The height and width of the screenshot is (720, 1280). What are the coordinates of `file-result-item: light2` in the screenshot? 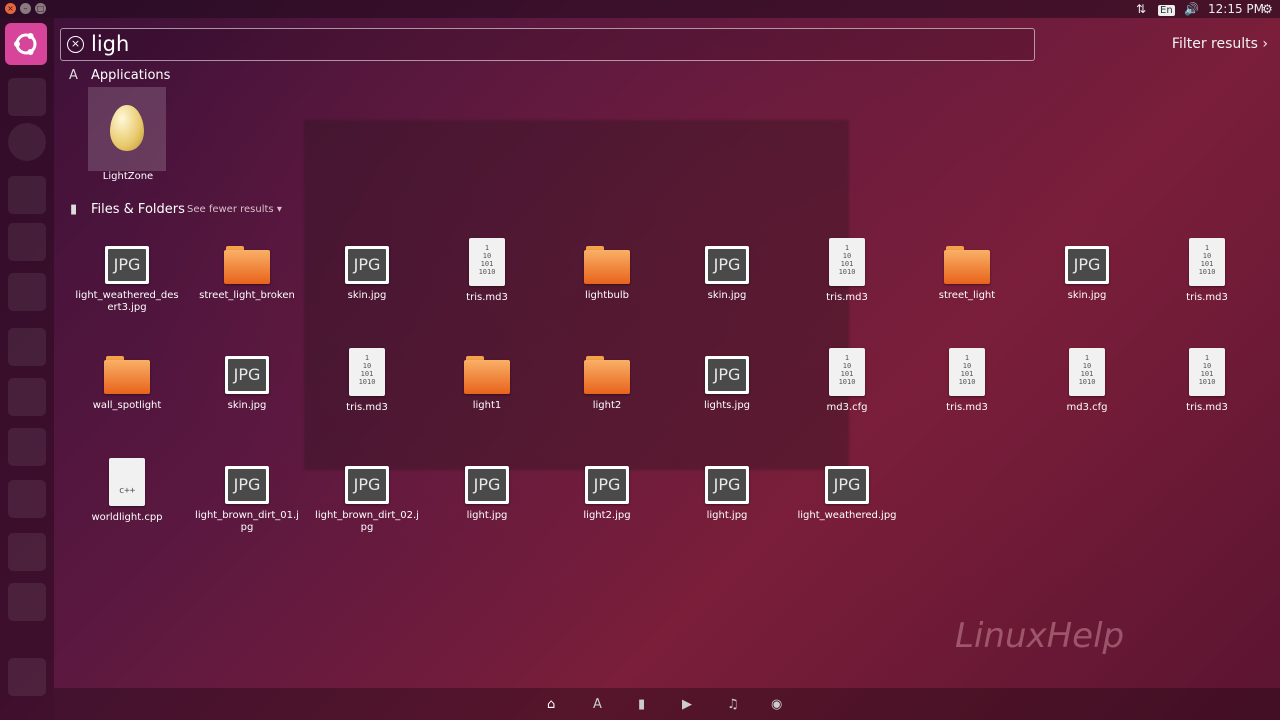 It's located at (607, 380).